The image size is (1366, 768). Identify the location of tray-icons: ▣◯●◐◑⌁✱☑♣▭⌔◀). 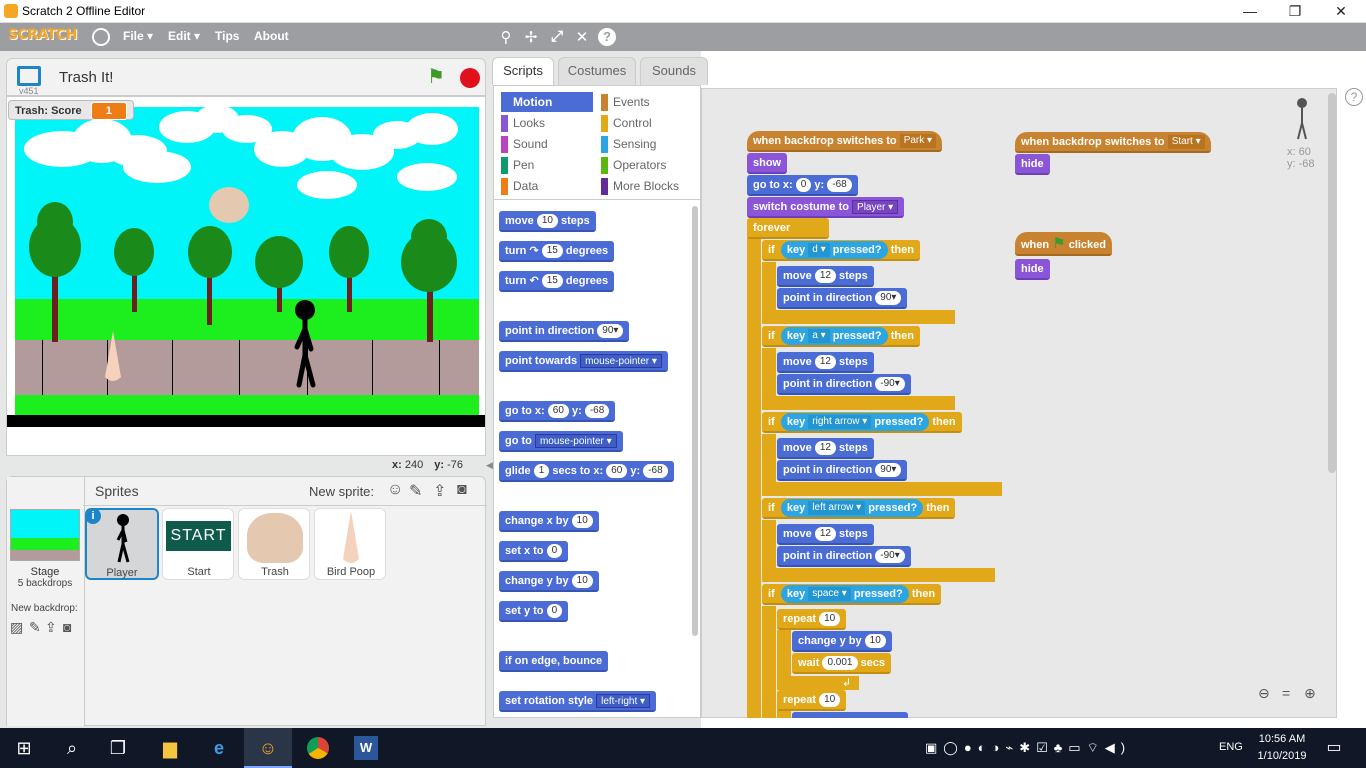
(1028, 748).